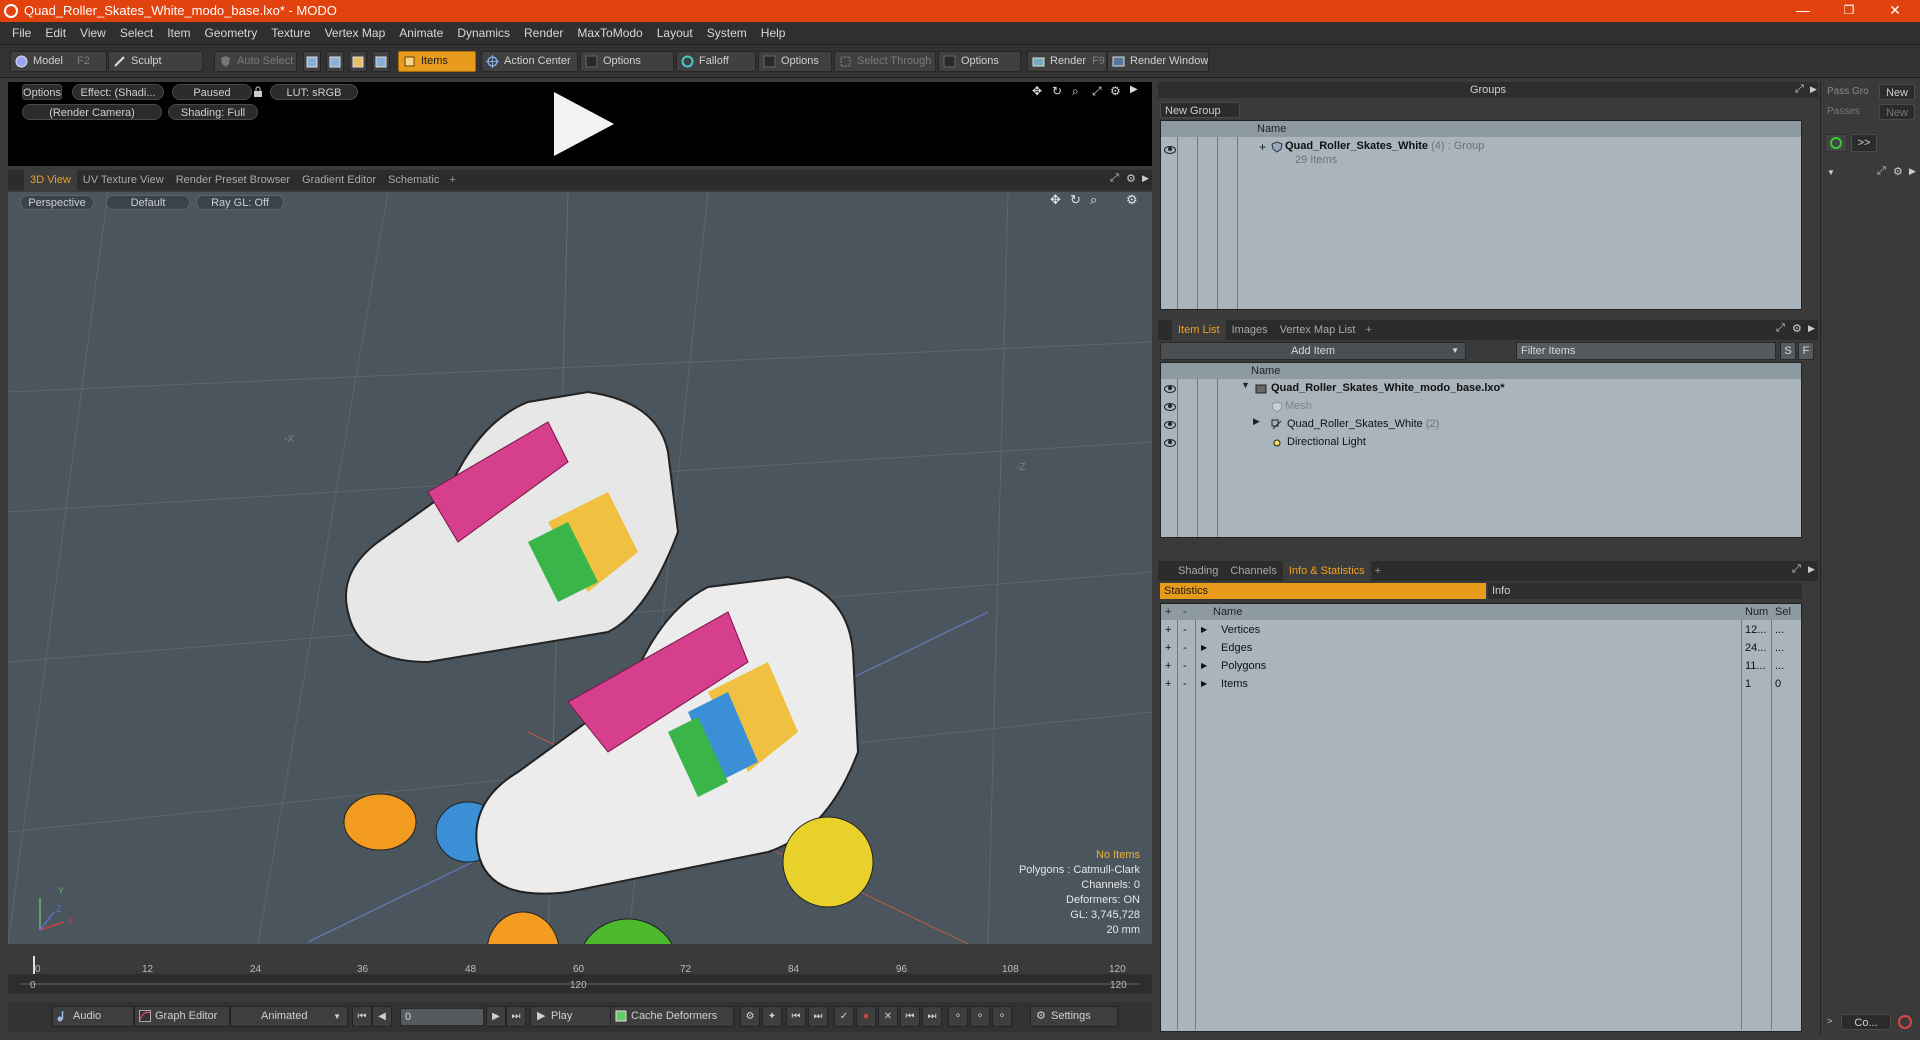 The image size is (1920, 1040). What do you see at coordinates (148, 202) in the screenshot?
I see `default-shading-dropdown: Default` at bounding box center [148, 202].